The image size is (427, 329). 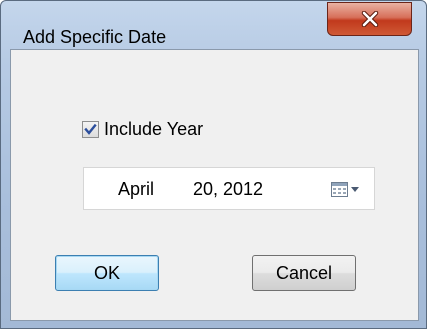 I want to click on date-month: April, so click(x=136, y=189).